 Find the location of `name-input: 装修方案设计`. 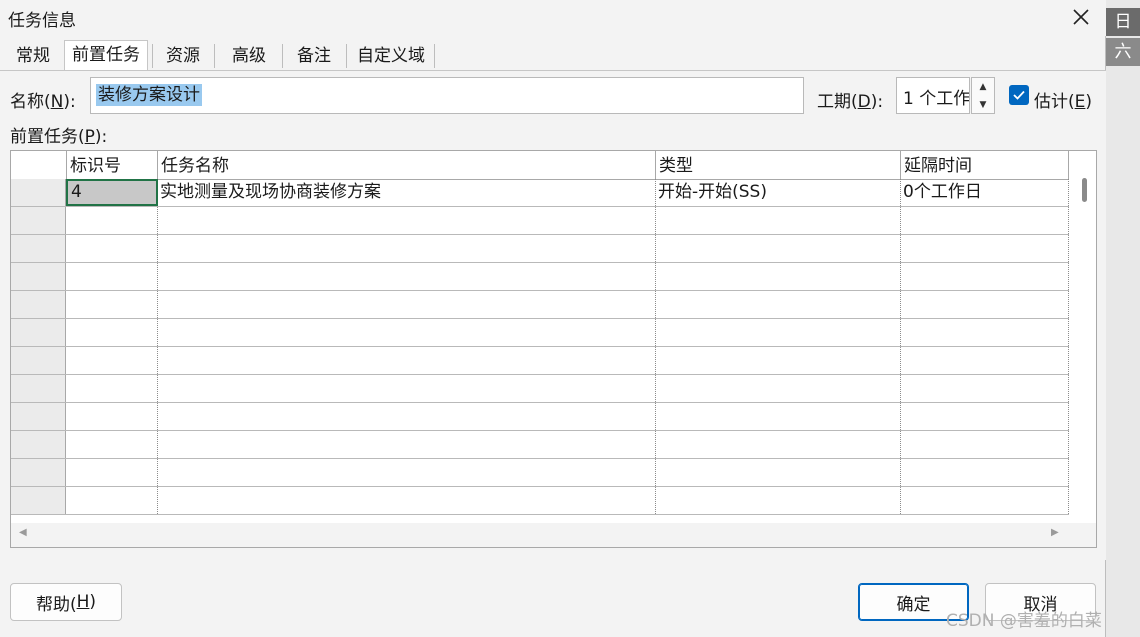

name-input: 装修方案设计 is located at coordinates (447, 95).